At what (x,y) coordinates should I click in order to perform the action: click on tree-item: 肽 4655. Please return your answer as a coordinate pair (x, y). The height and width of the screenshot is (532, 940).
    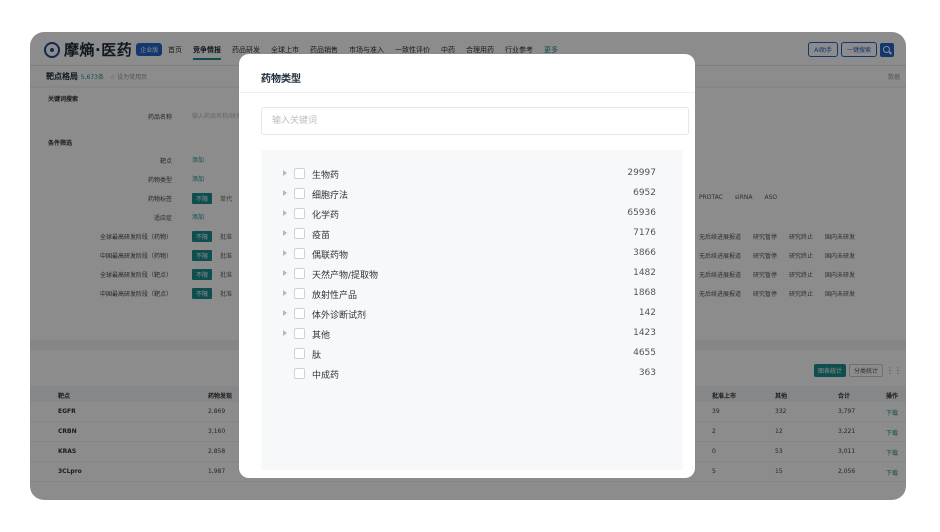
    Looking at the image, I should click on (472, 354).